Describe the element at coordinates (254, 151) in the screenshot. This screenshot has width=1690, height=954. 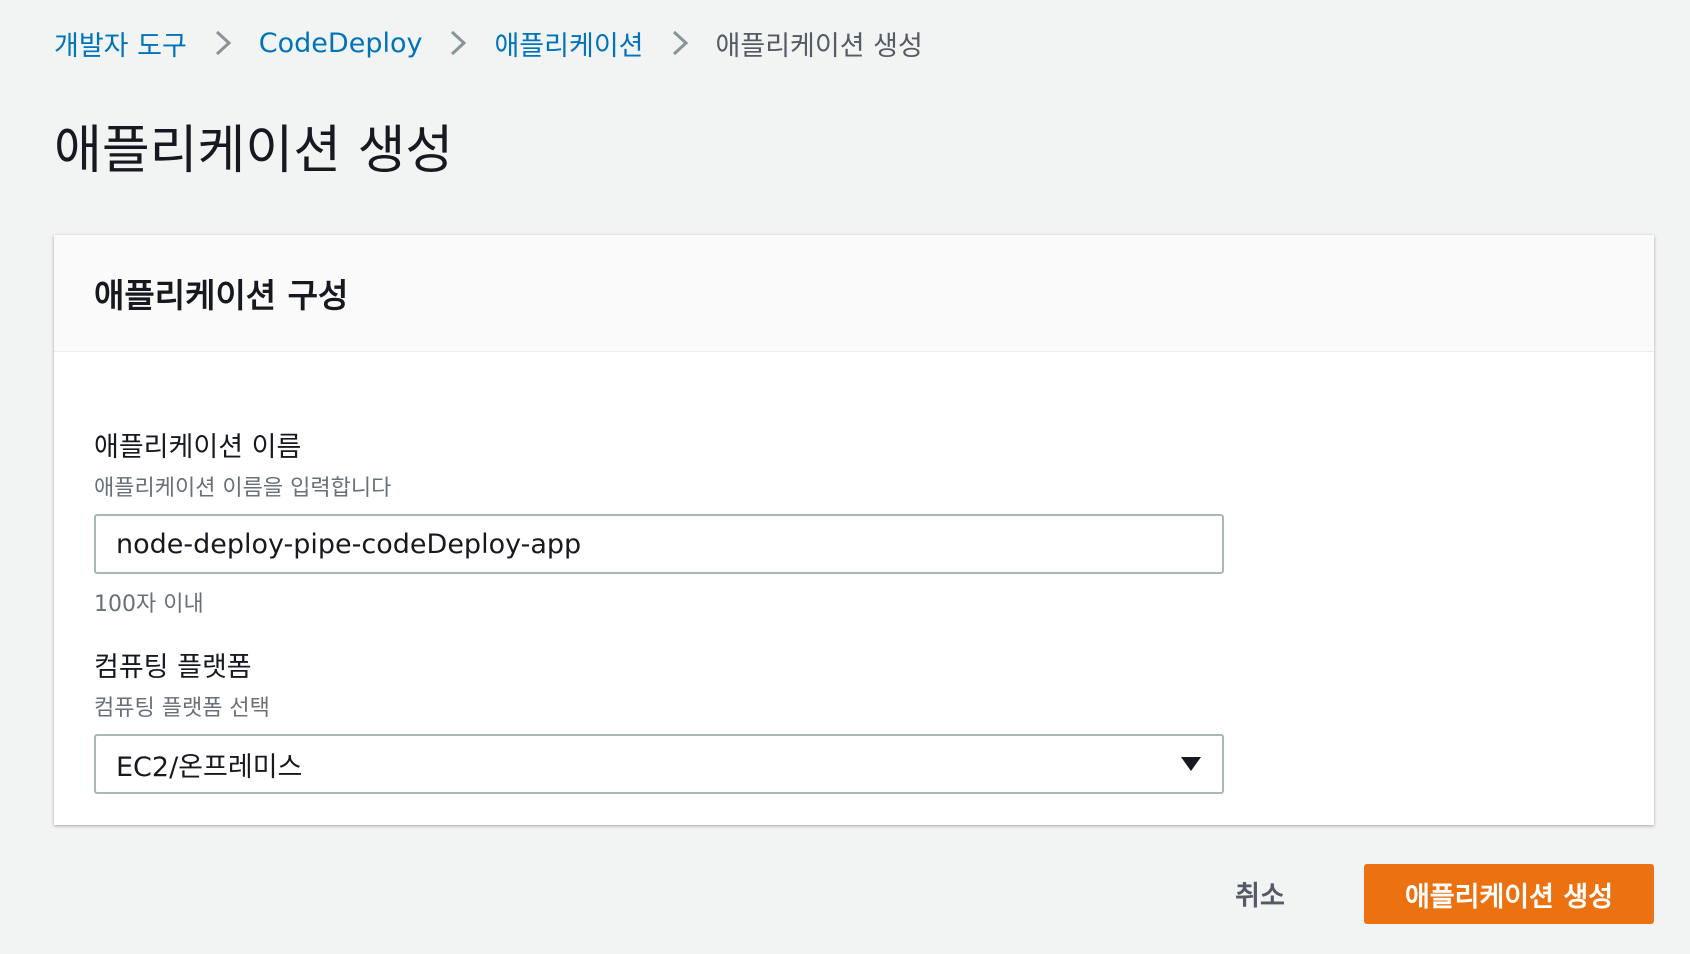
I see `page-title: 애플리케이션 생성` at that location.